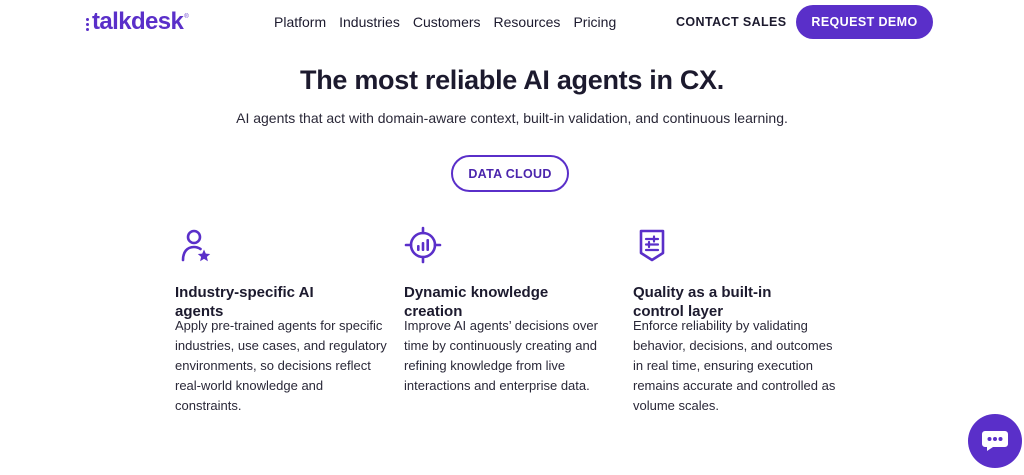 Image resolution: width=1024 pixels, height=475 pixels. What do you see at coordinates (864, 22) in the screenshot?
I see `request-demo-button: REQUEST DEMO` at bounding box center [864, 22].